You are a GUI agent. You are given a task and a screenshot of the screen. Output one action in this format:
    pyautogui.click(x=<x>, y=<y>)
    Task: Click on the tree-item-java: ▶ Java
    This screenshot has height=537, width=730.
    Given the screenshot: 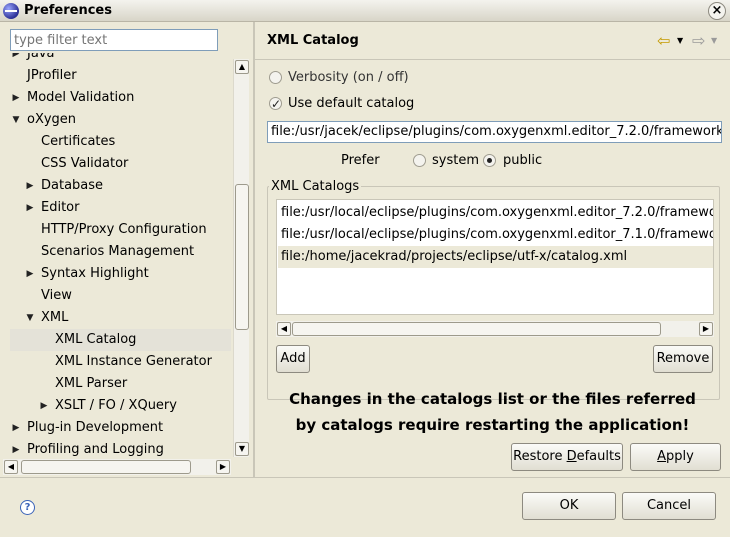 What is the action you would take?
    pyautogui.click(x=120, y=59)
    